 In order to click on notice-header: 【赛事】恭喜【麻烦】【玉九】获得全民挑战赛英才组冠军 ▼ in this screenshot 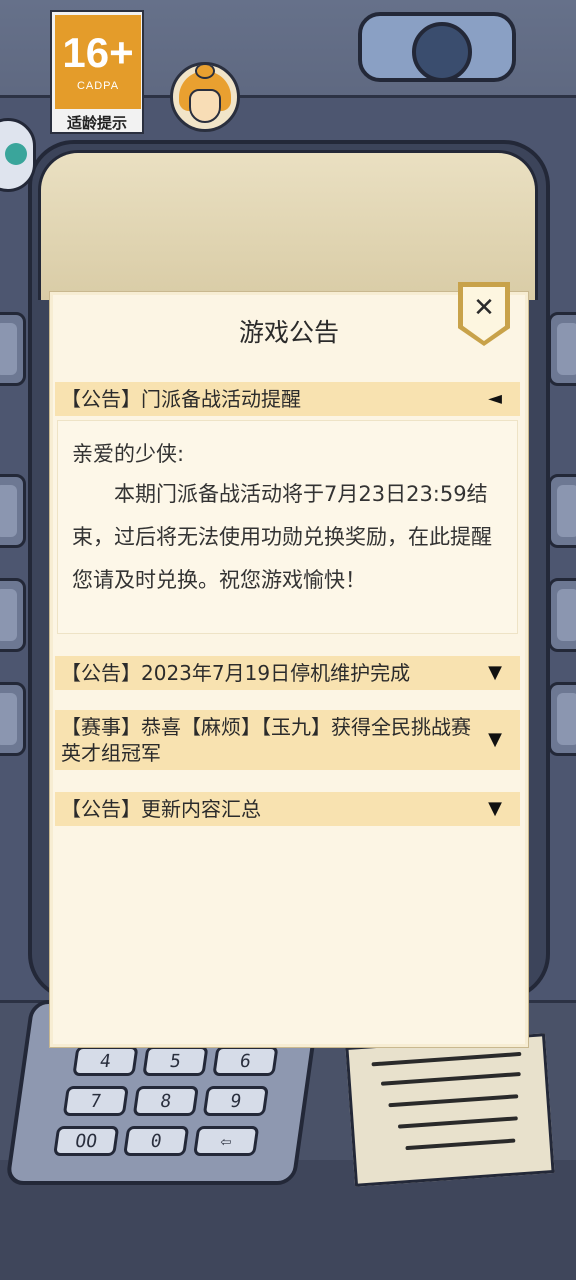, I will do `click(287, 740)`.